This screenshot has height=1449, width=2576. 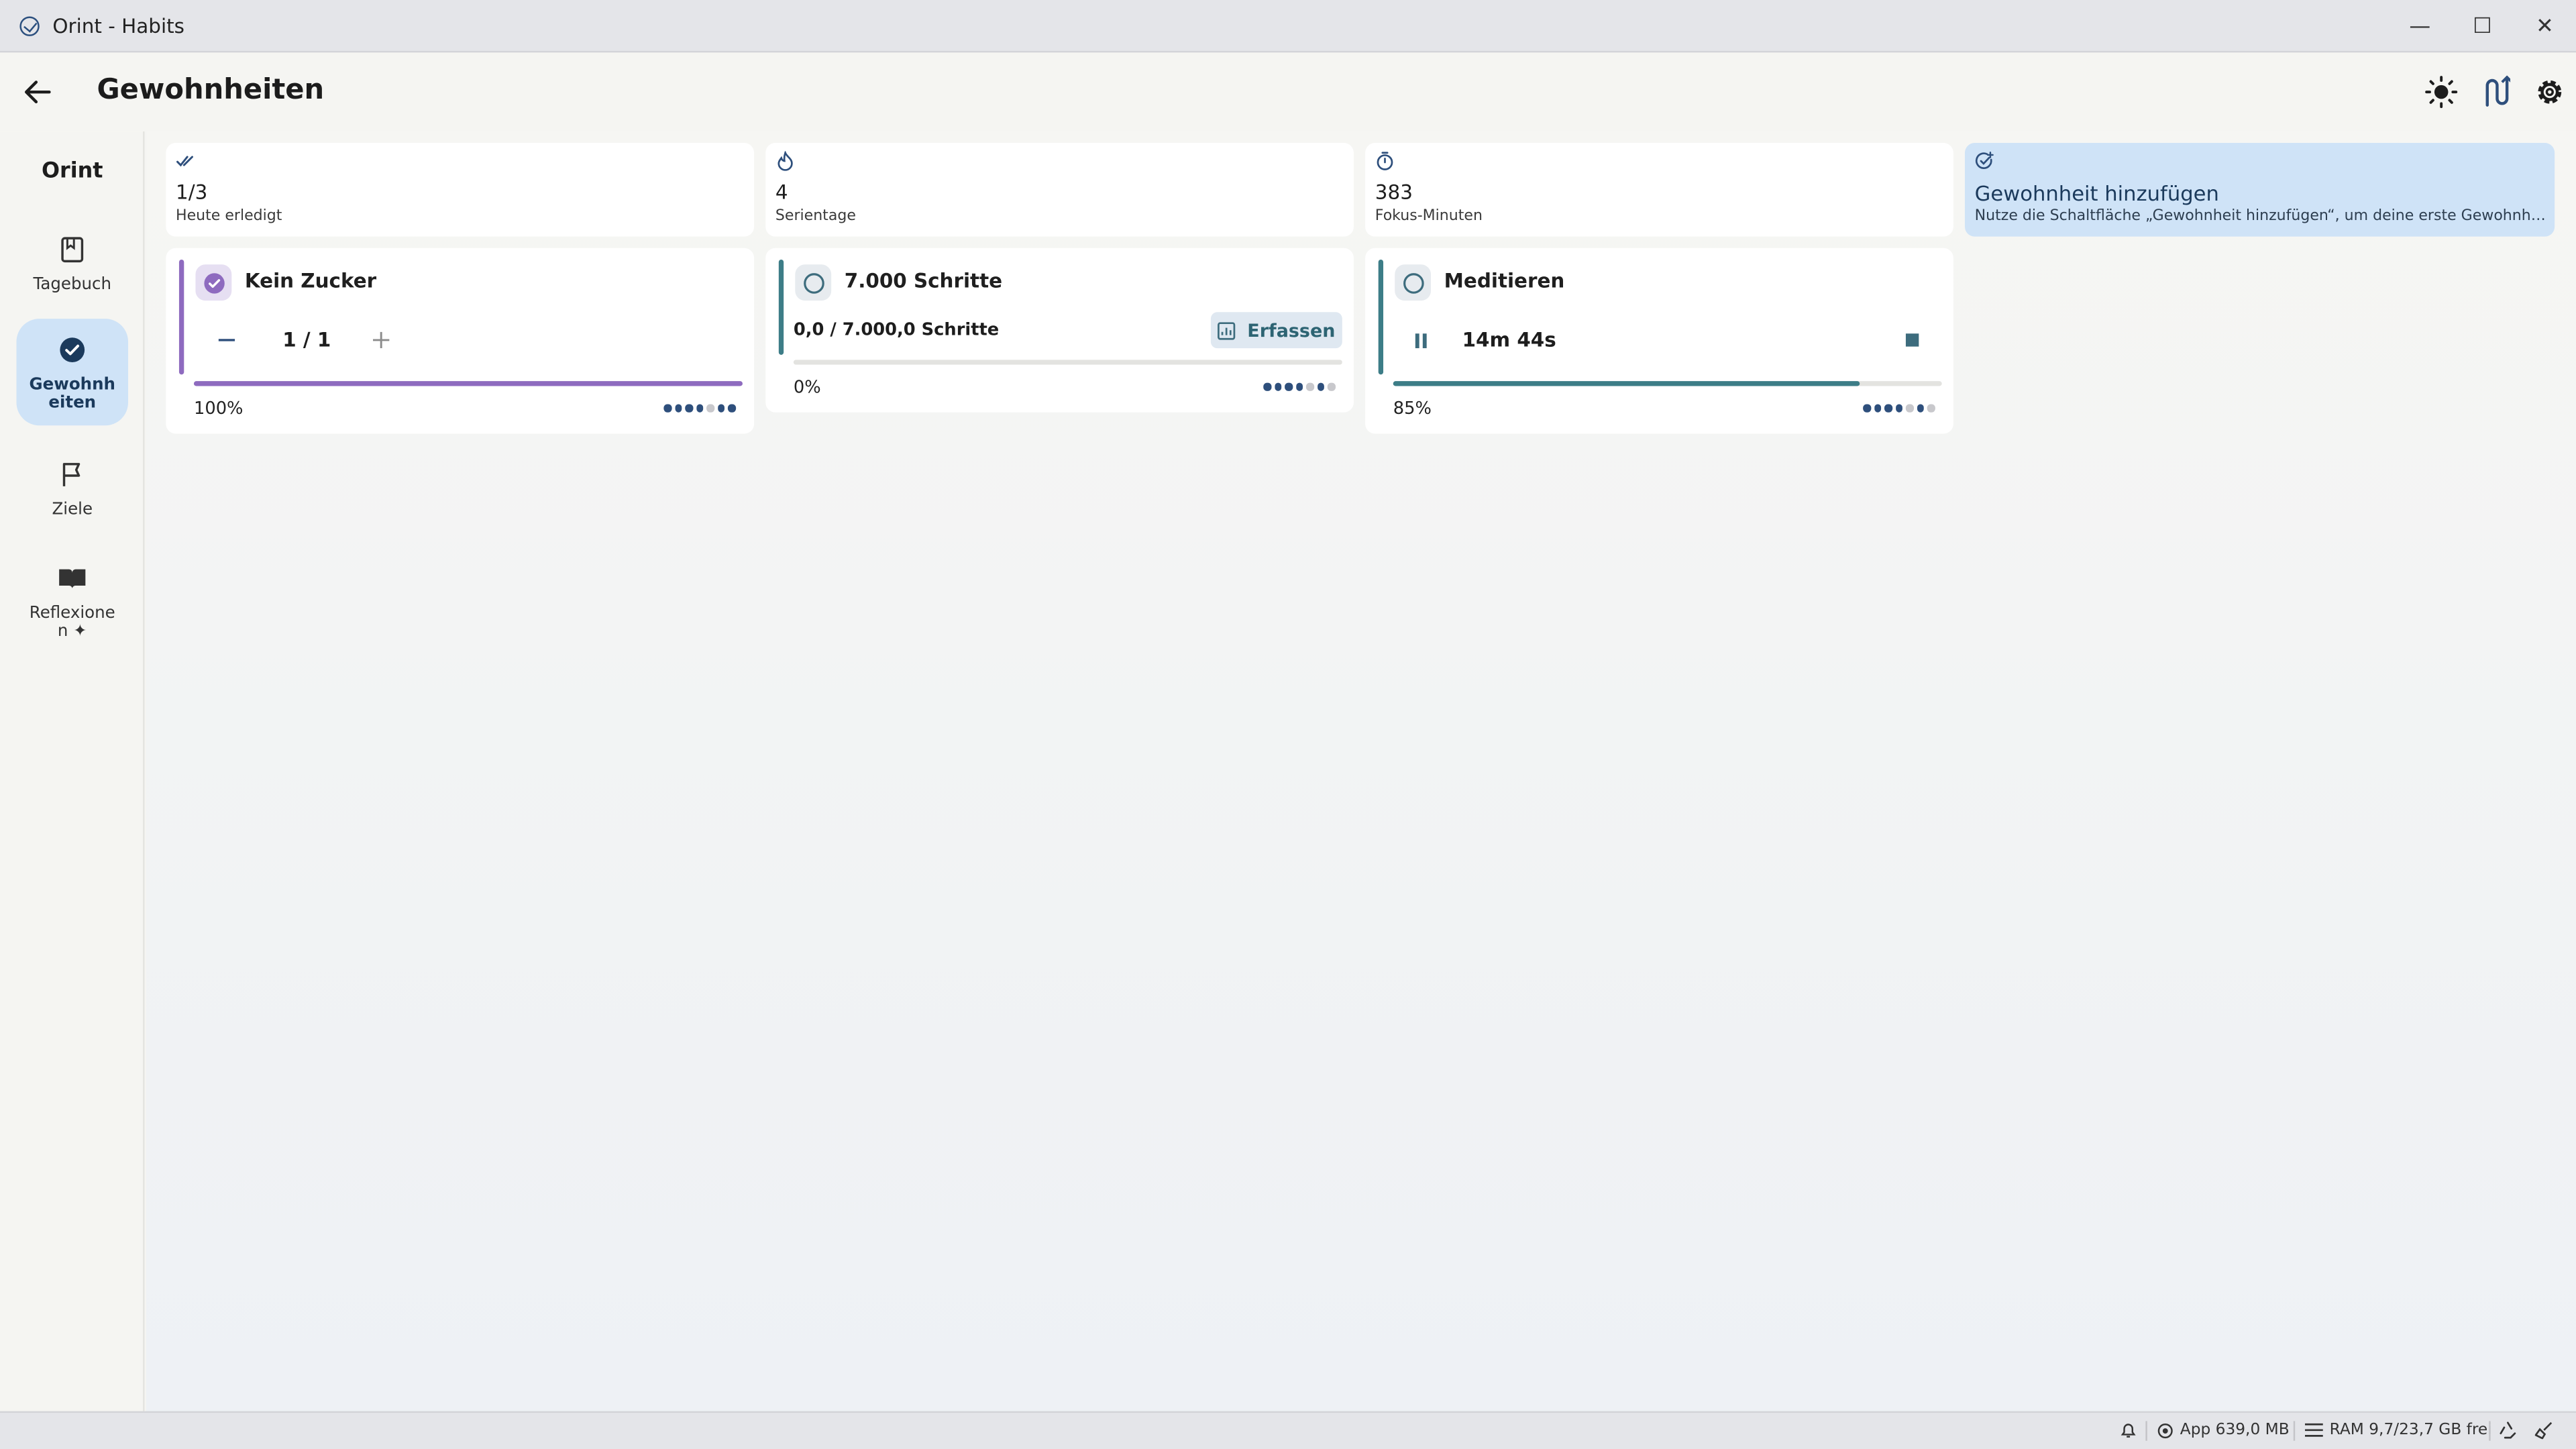 What do you see at coordinates (460, 341) in the screenshot?
I see `habit-card-kein-zucker: Kein Zucker 1 / 1 100%` at bounding box center [460, 341].